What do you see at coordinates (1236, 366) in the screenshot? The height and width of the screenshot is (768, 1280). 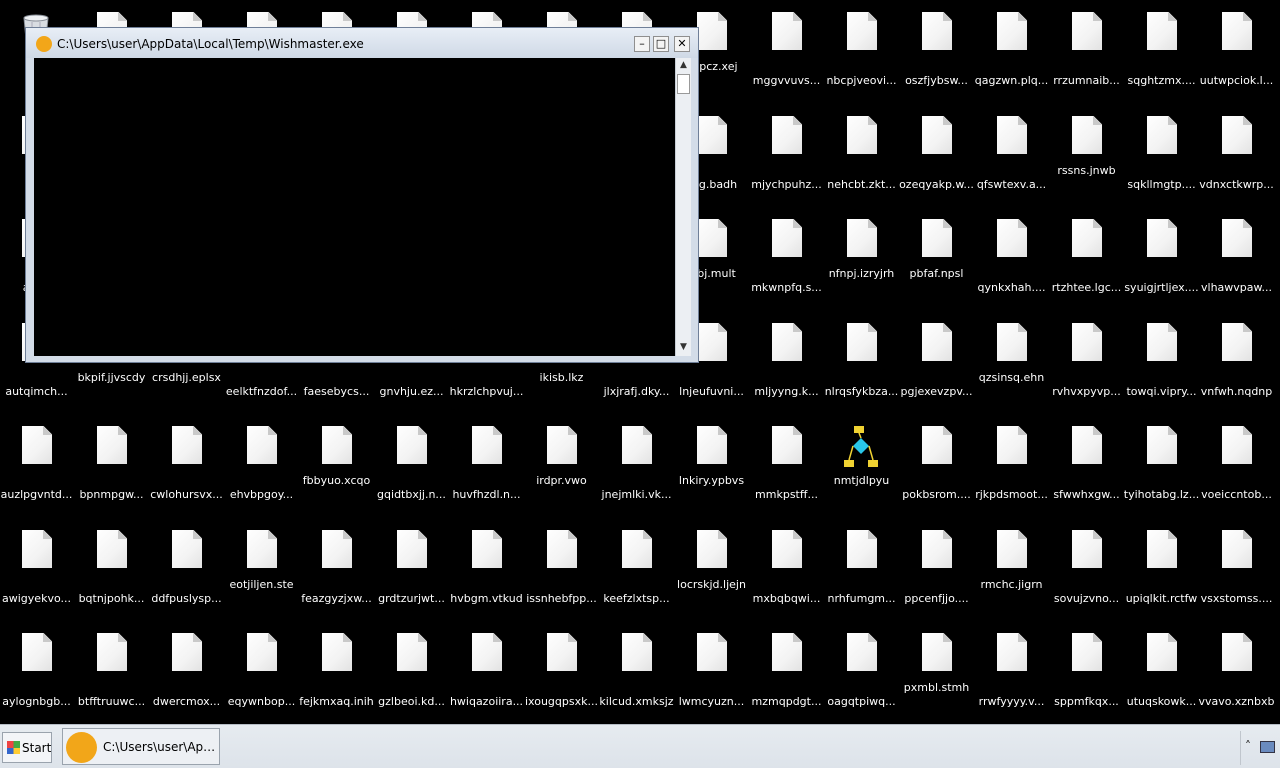 I see `desktop-file-icon: vnfwh.nqdnp` at bounding box center [1236, 366].